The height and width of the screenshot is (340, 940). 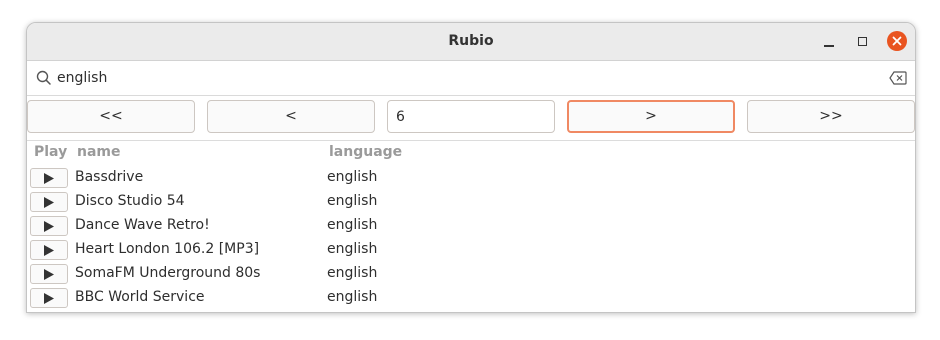 I want to click on title-bar: Rubio, so click(x=471, y=42).